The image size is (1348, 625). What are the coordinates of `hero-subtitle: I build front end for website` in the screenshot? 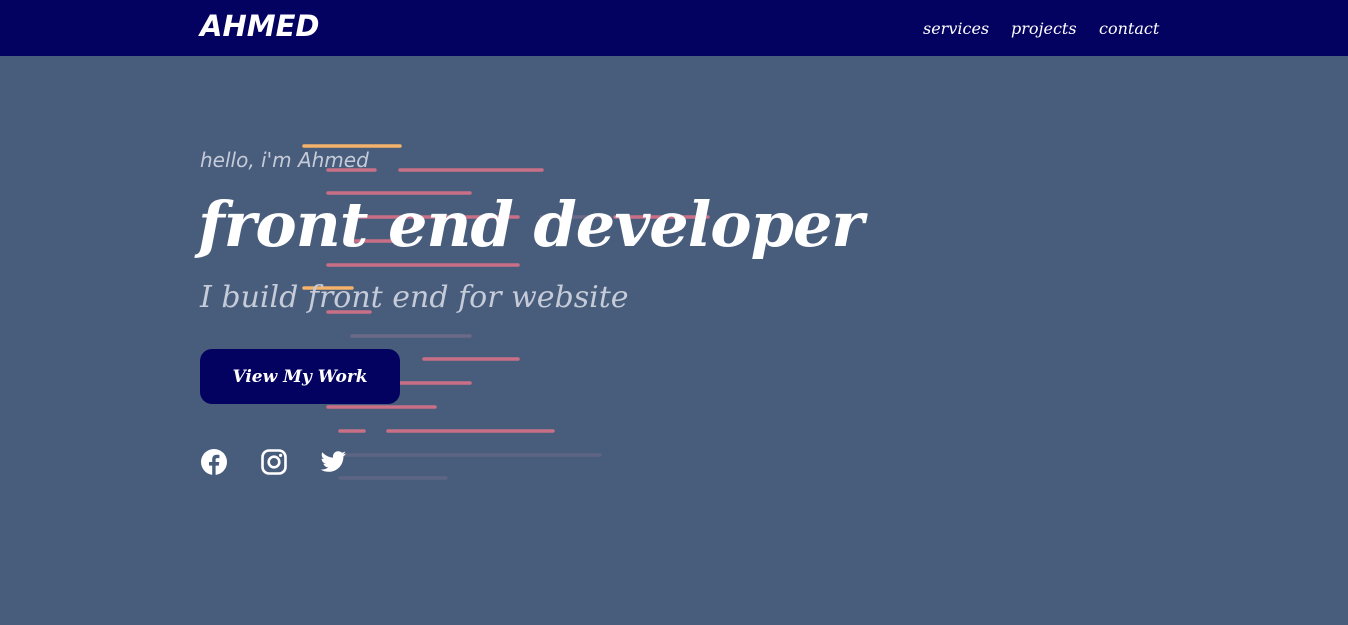 It's located at (414, 297).